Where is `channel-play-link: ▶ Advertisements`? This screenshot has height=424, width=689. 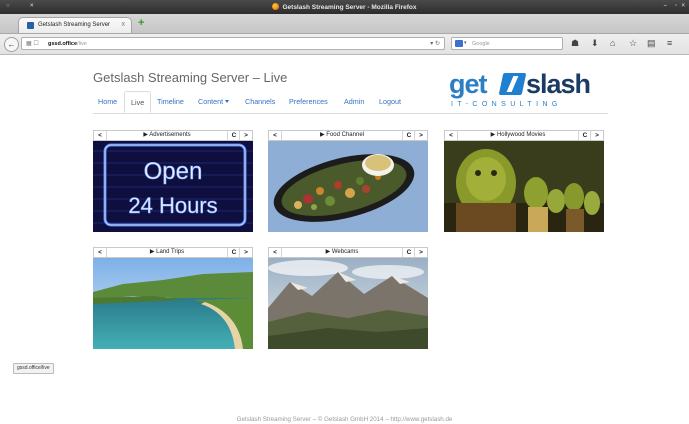
channel-play-link: ▶ Advertisements is located at coordinates (167, 135).